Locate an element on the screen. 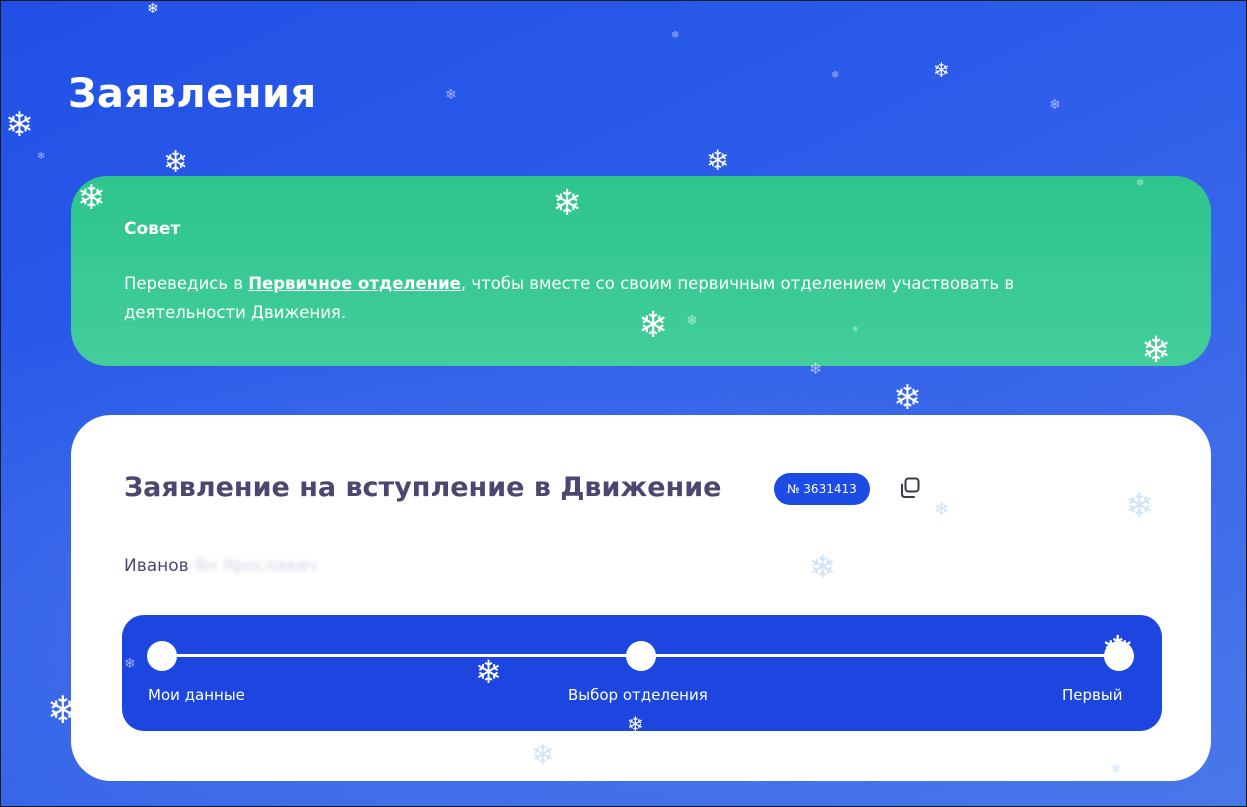  application-title: Заявление на вступление в Движение is located at coordinates (423, 487).